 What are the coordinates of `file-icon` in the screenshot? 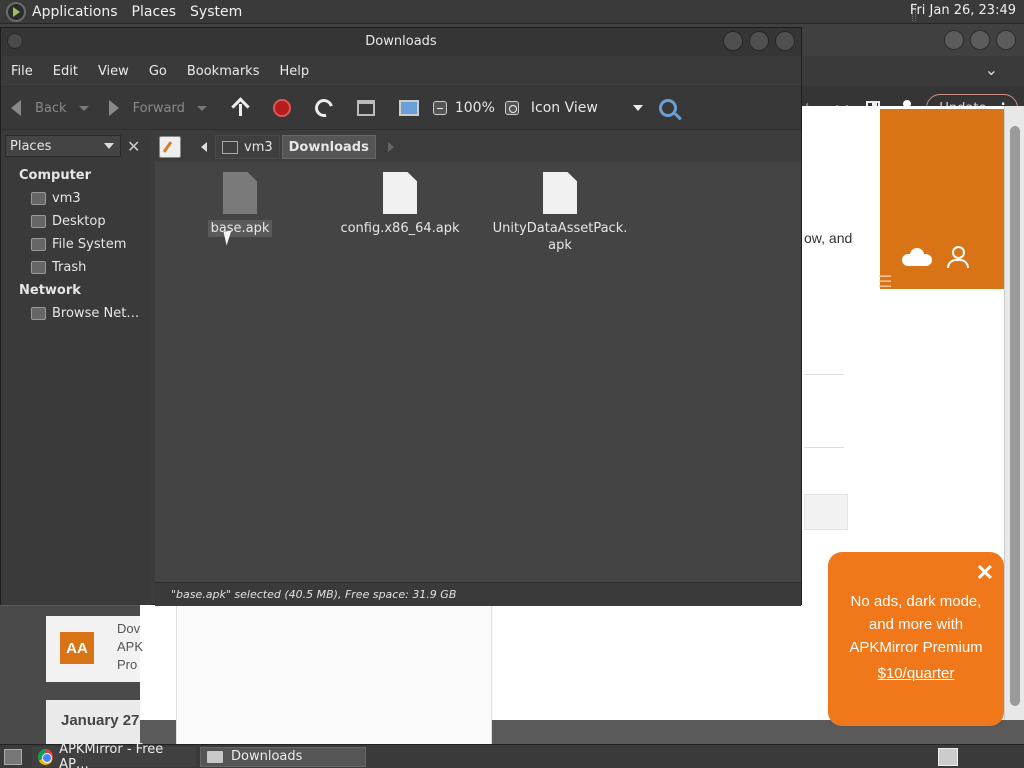 It's located at (560, 193).